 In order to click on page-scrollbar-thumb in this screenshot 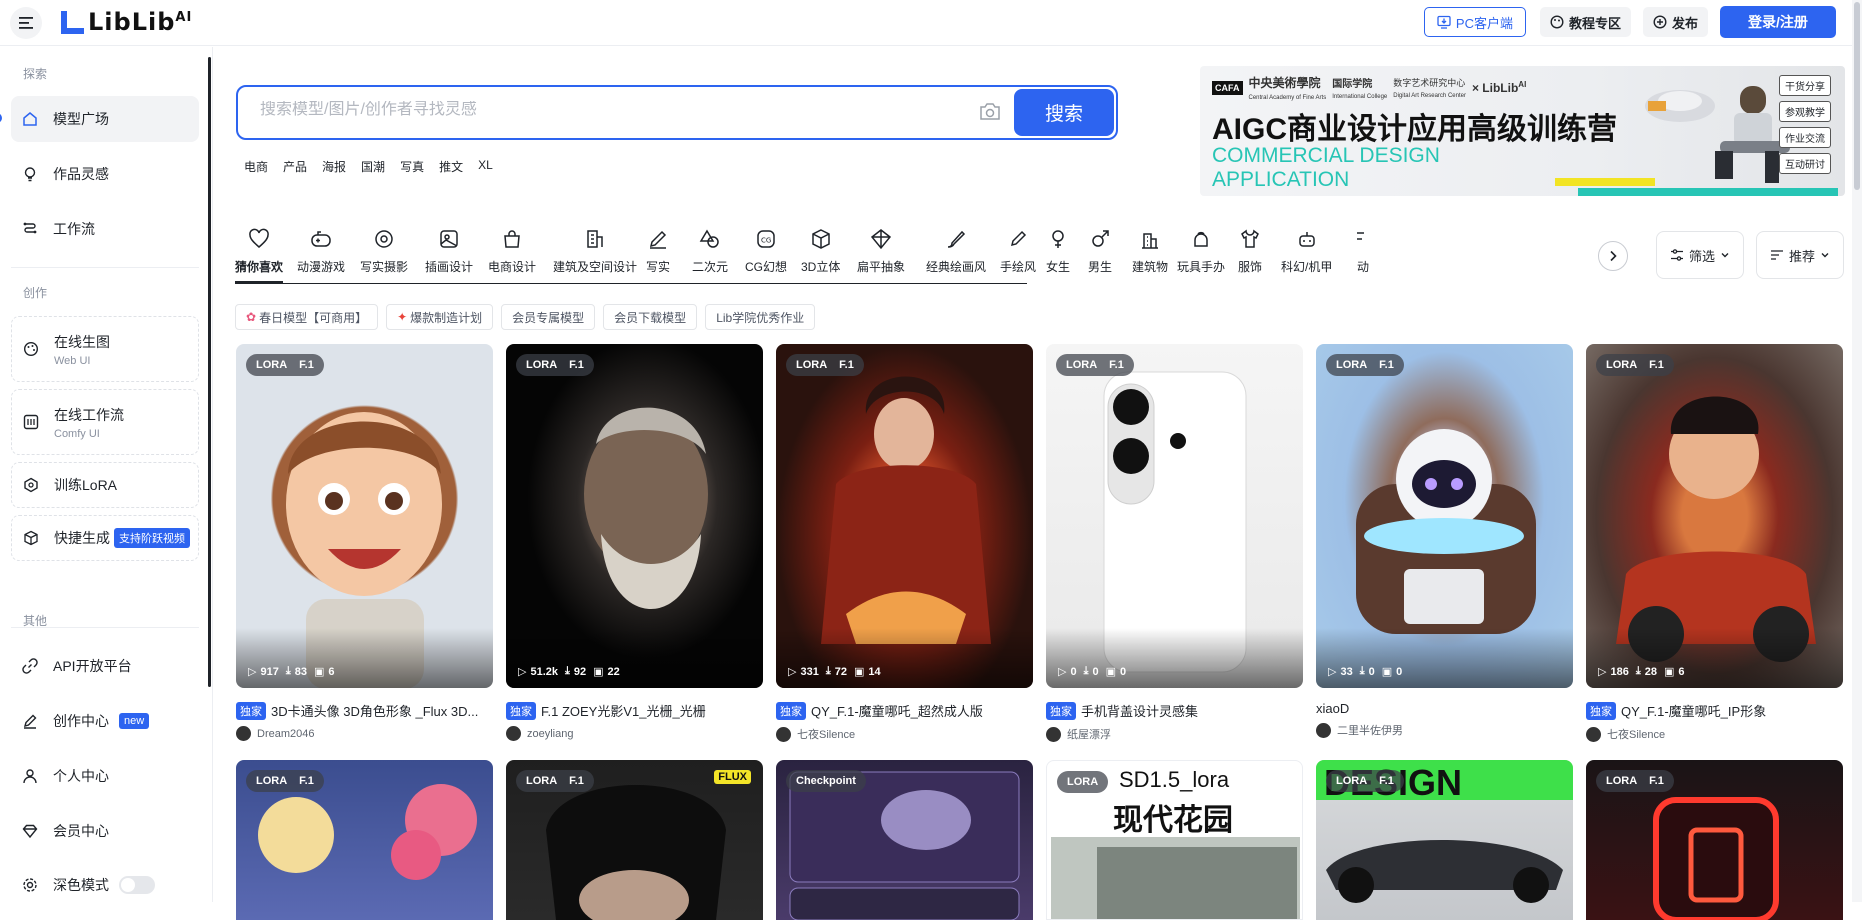, I will do `click(1857, 96)`.